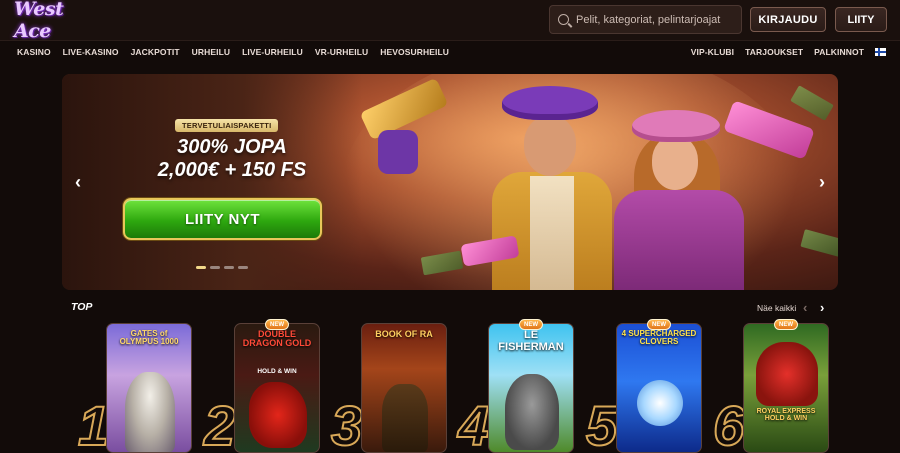 This screenshot has height=453, width=900. I want to click on cowboy-hat, so click(550, 103).